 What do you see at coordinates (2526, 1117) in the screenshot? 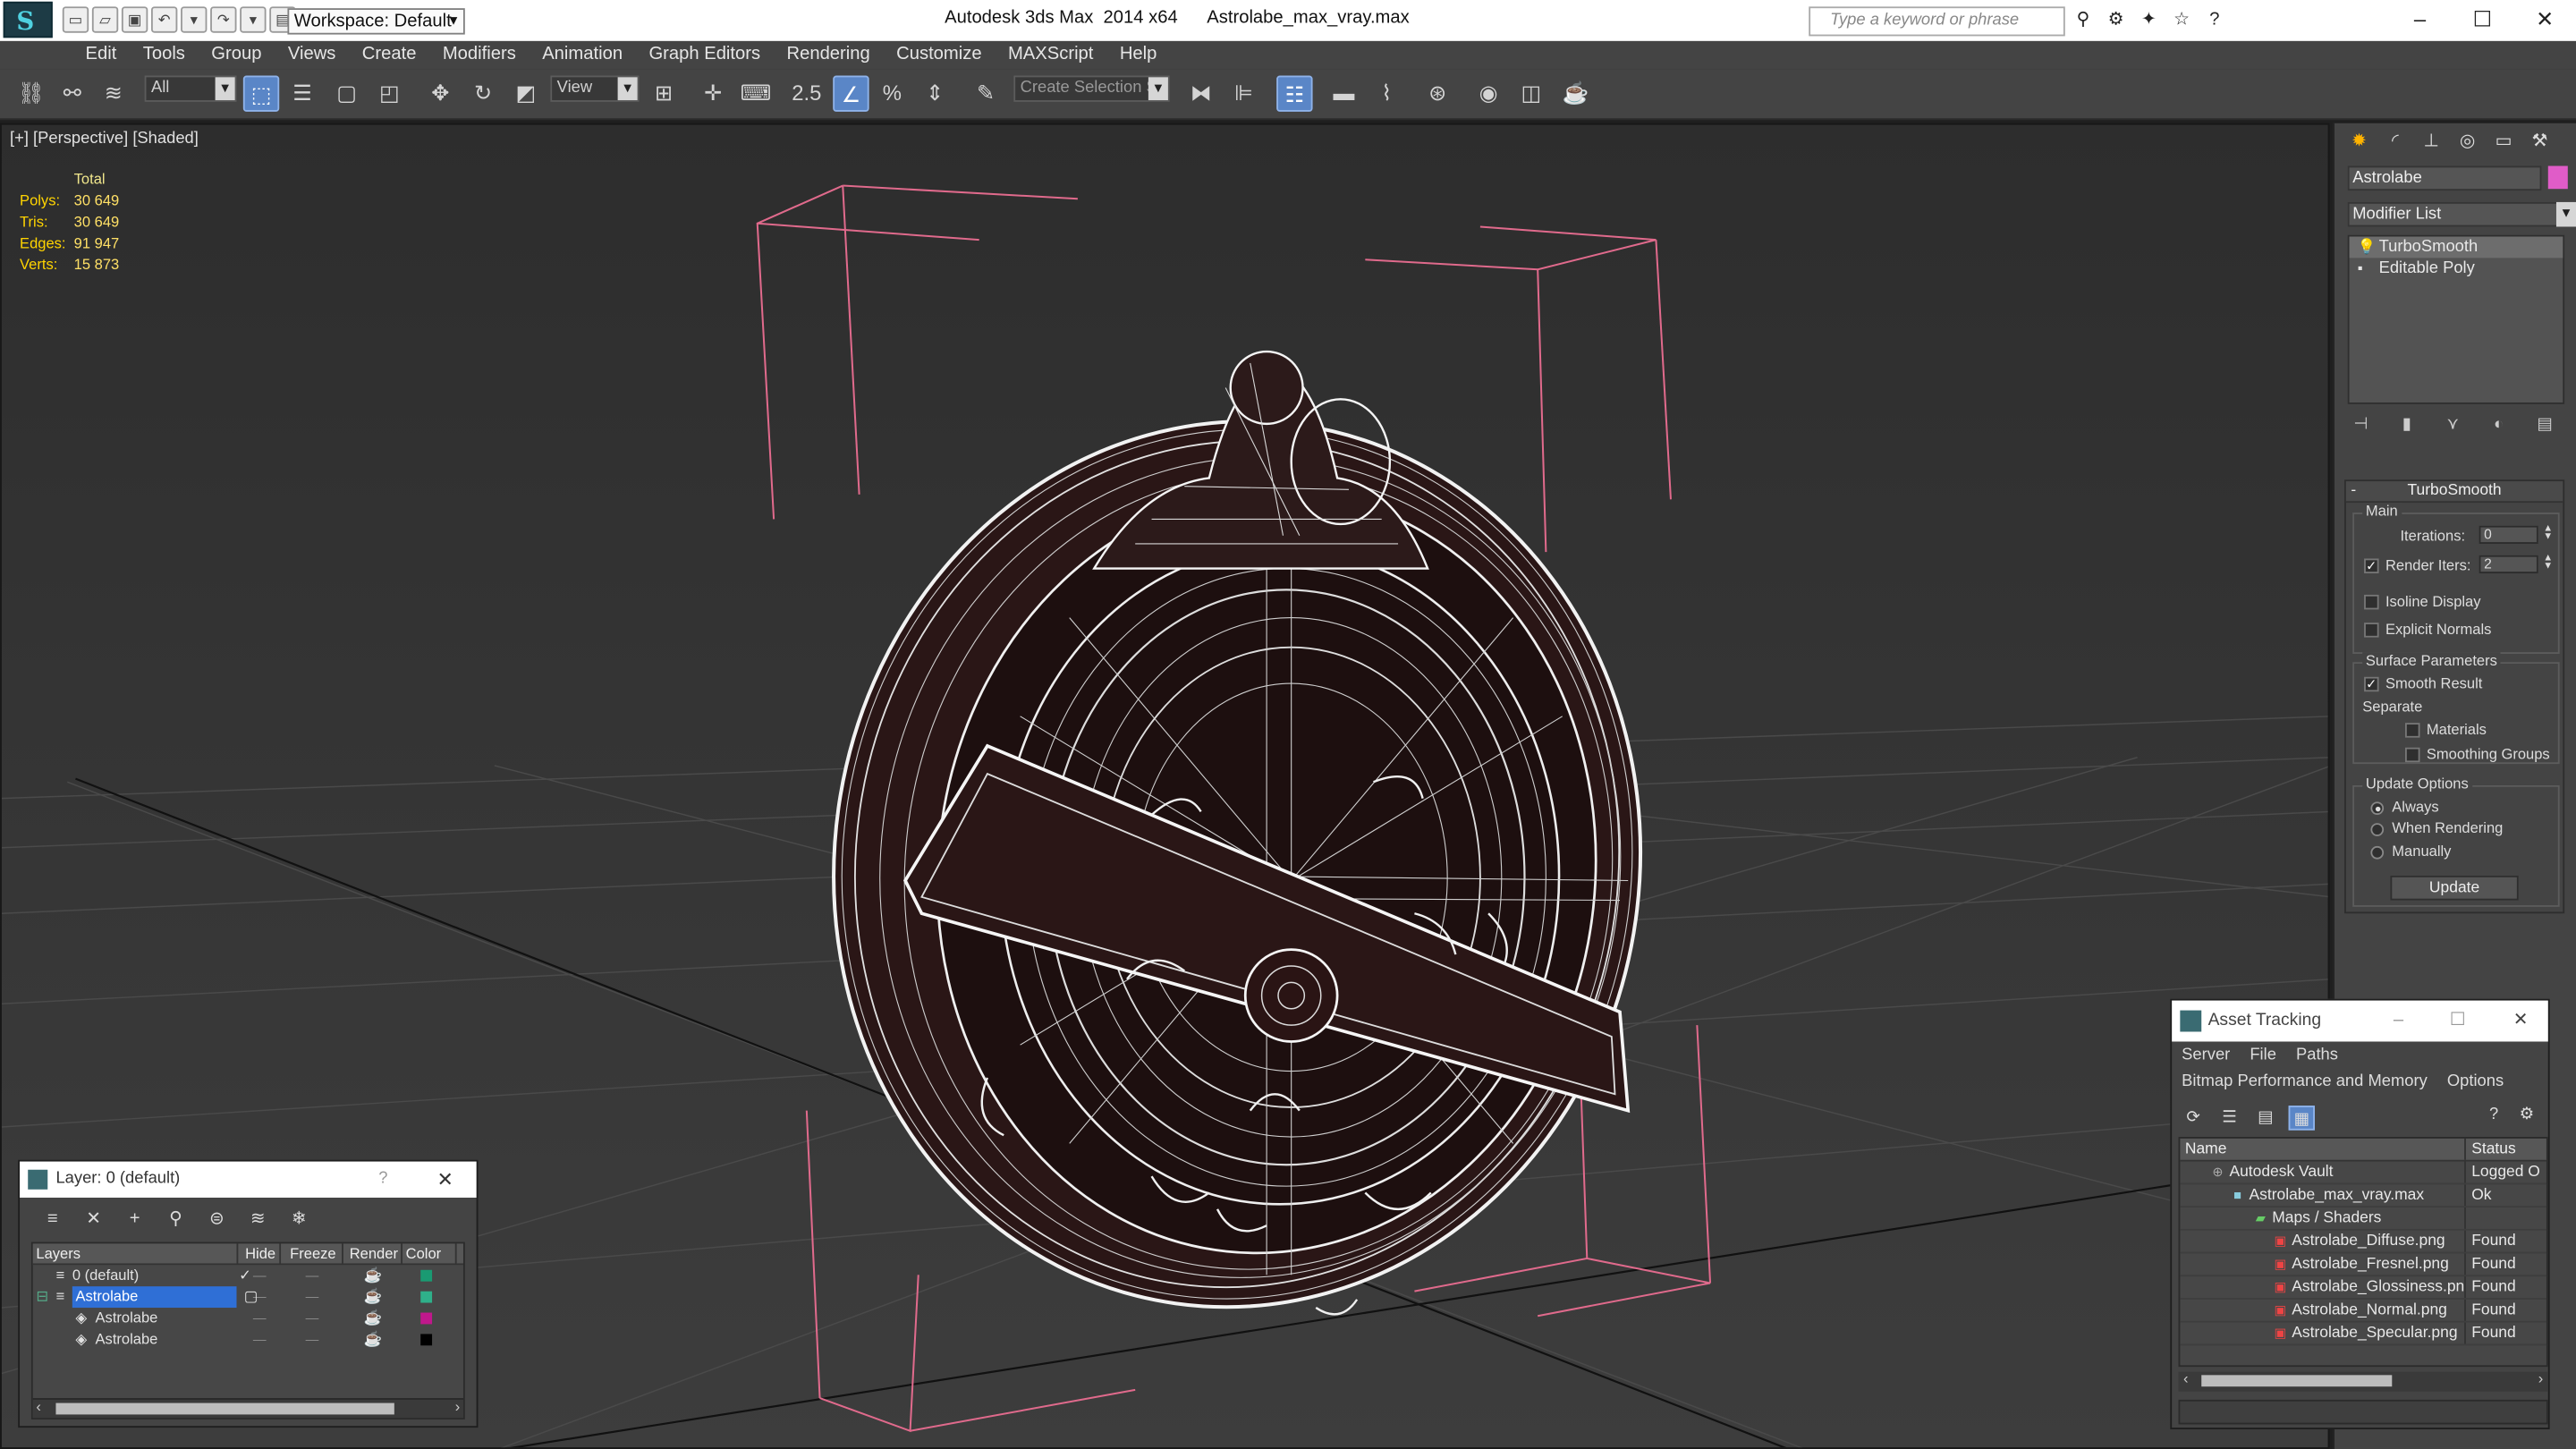
I see `settings-icon: ⚙` at bounding box center [2526, 1117].